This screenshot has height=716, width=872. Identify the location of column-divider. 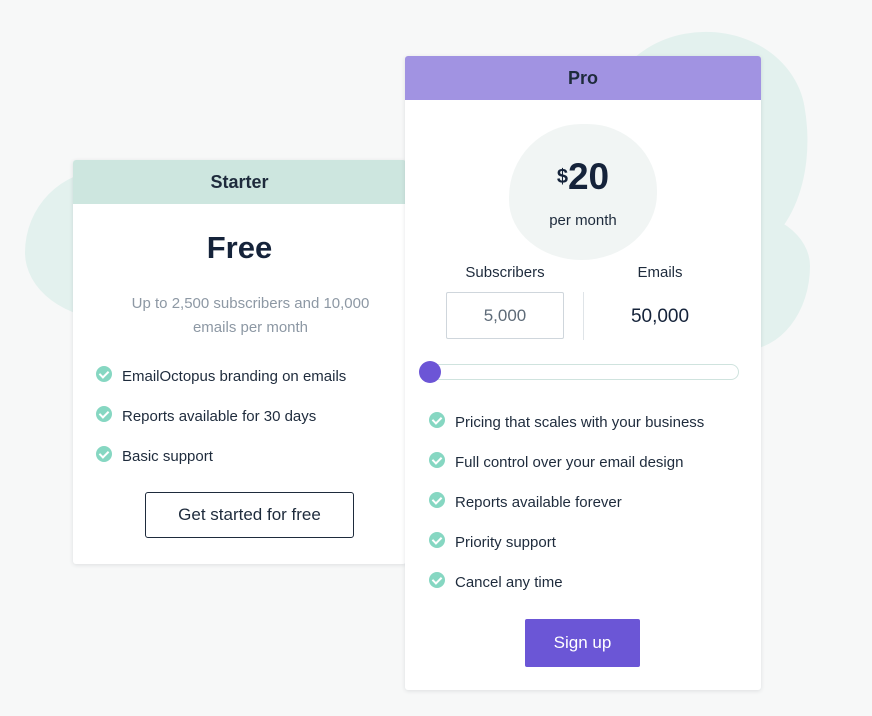
(583, 316).